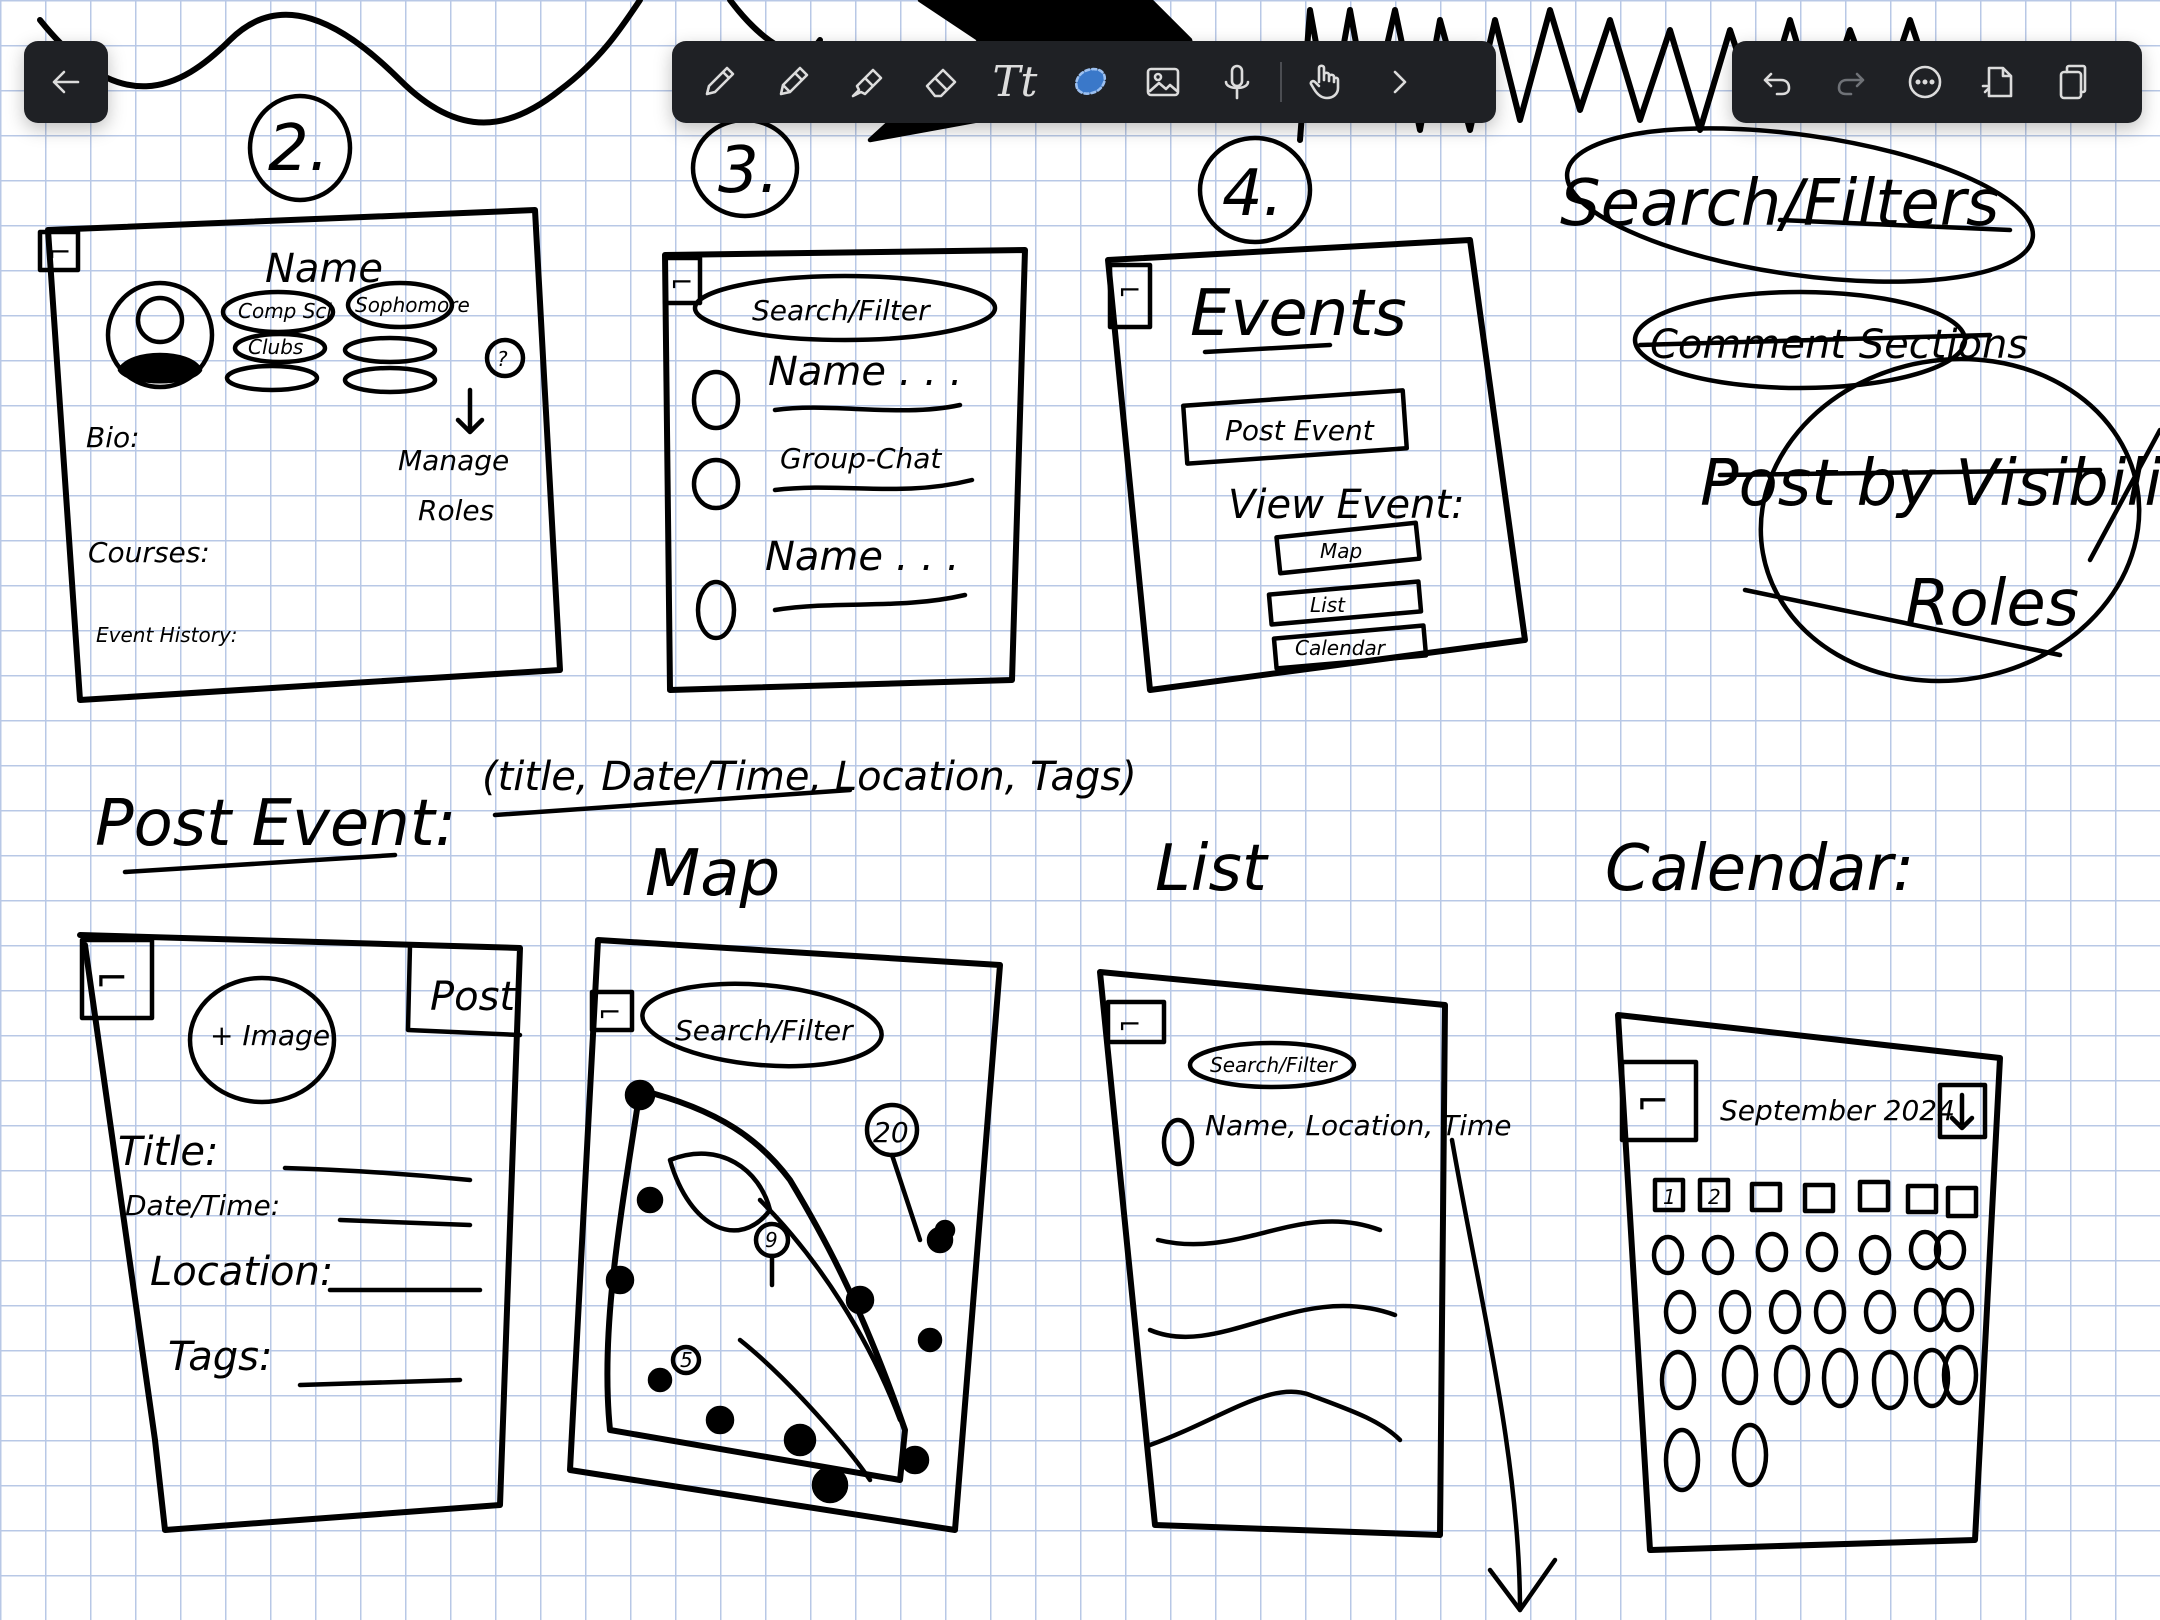  I want to click on svg-text: + Image, so click(270, 1035).